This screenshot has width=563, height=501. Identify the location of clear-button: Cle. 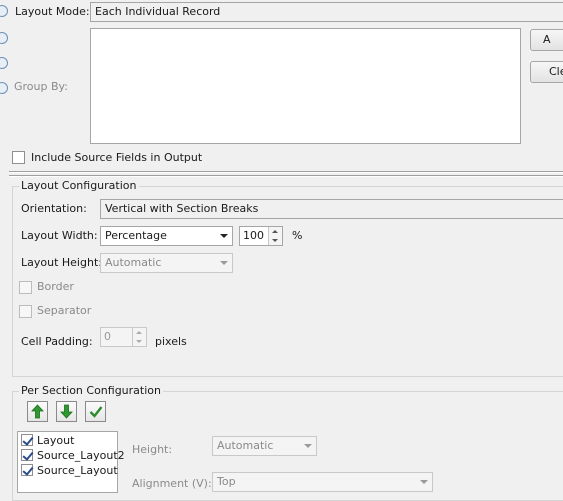
(546, 72).